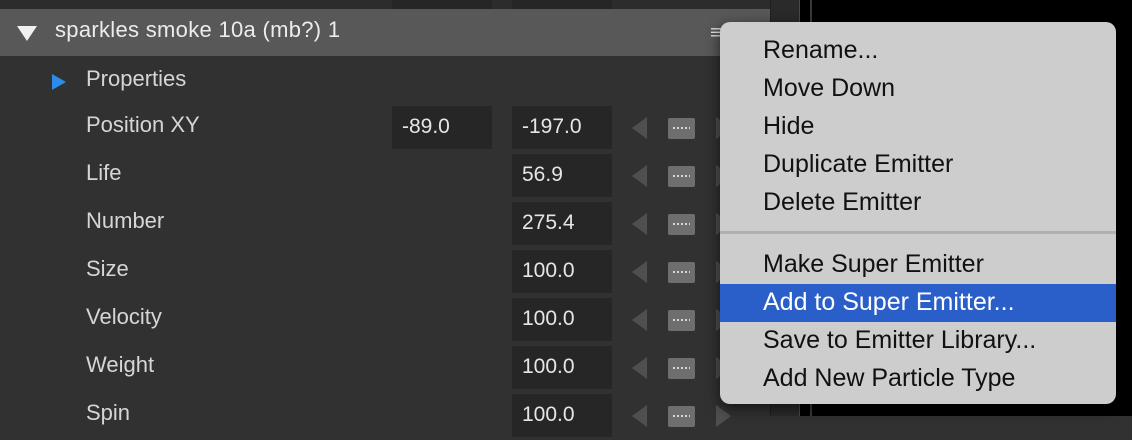 The width and height of the screenshot is (1132, 440). Describe the element at coordinates (385, 80) in the screenshot. I see `properties-section: Properties` at that location.